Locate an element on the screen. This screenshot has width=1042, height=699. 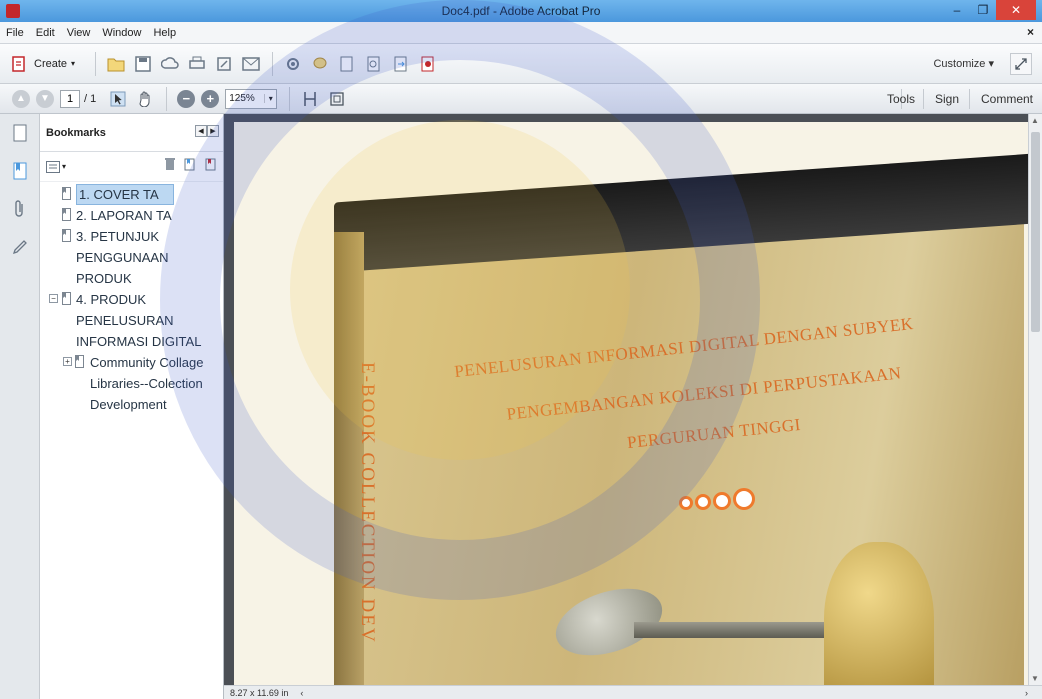
create-document-icon is located at coordinates (18, 63).